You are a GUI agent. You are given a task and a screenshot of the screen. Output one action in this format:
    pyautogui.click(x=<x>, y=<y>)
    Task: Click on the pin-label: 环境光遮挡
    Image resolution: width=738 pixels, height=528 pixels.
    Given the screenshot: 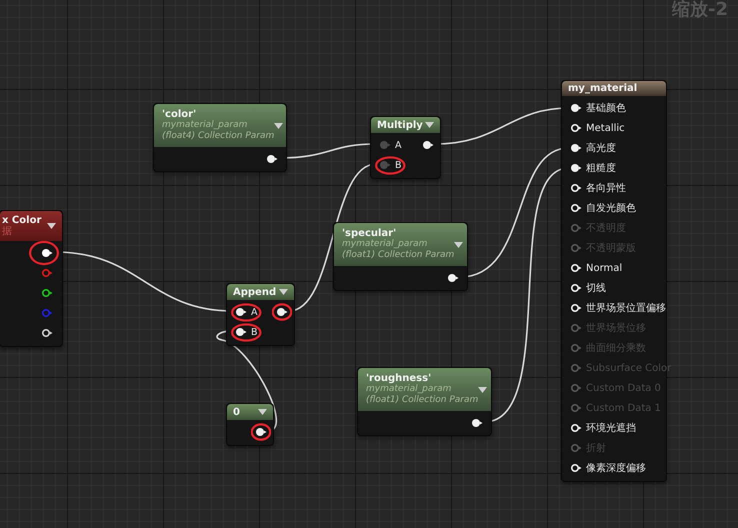 What is the action you would take?
    pyautogui.click(x=611, y=428)
    